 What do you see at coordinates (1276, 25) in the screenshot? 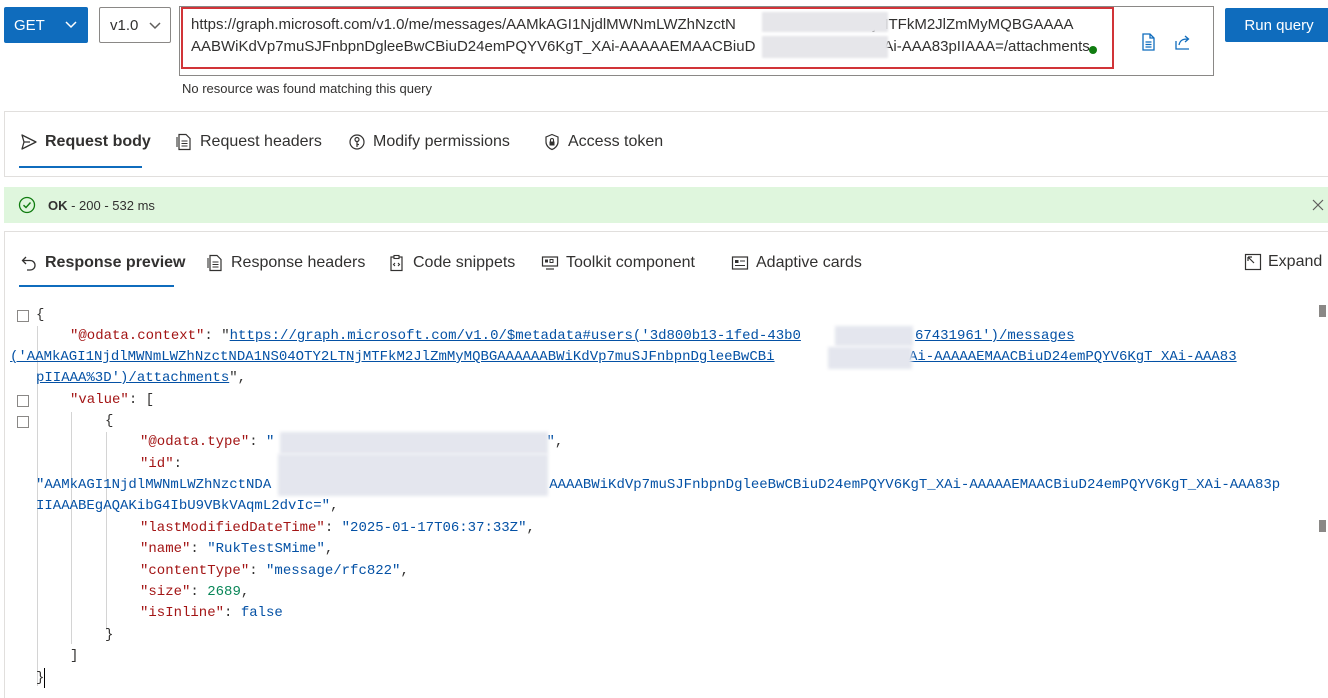
I see `run-query-button: Run query` at bounding box center [1276, 25].